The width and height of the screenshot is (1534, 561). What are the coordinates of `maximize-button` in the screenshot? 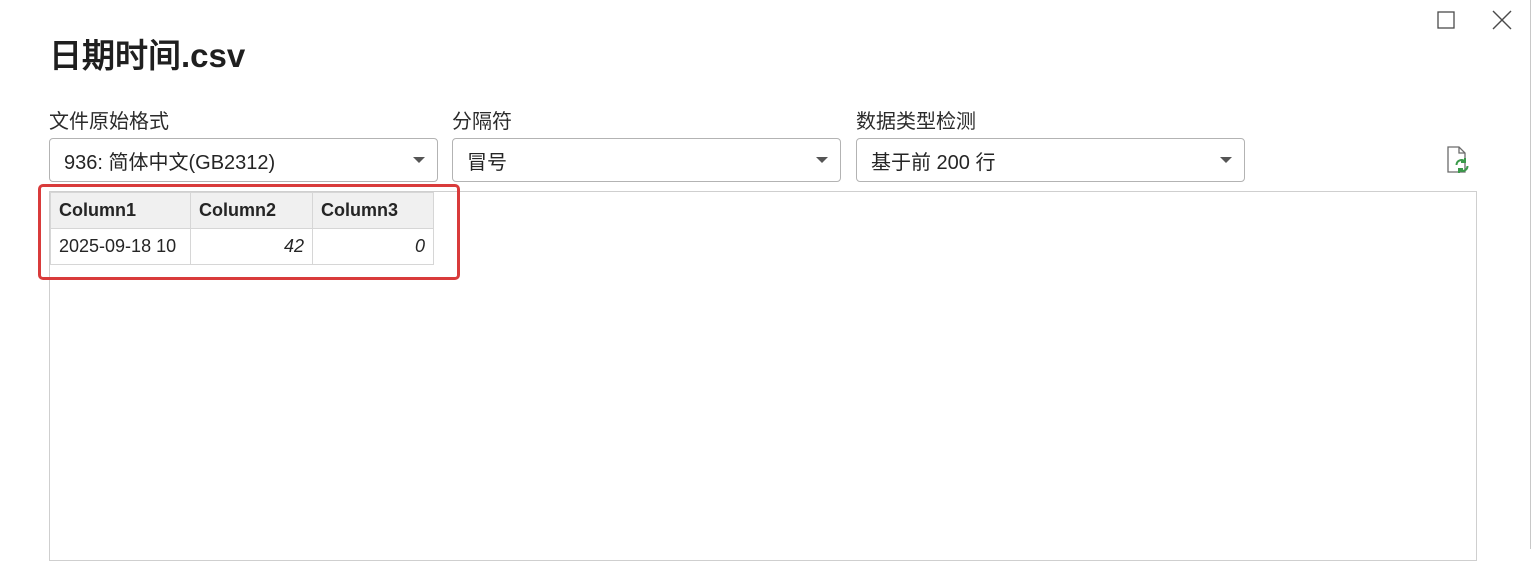 It's located at (1446, 20).